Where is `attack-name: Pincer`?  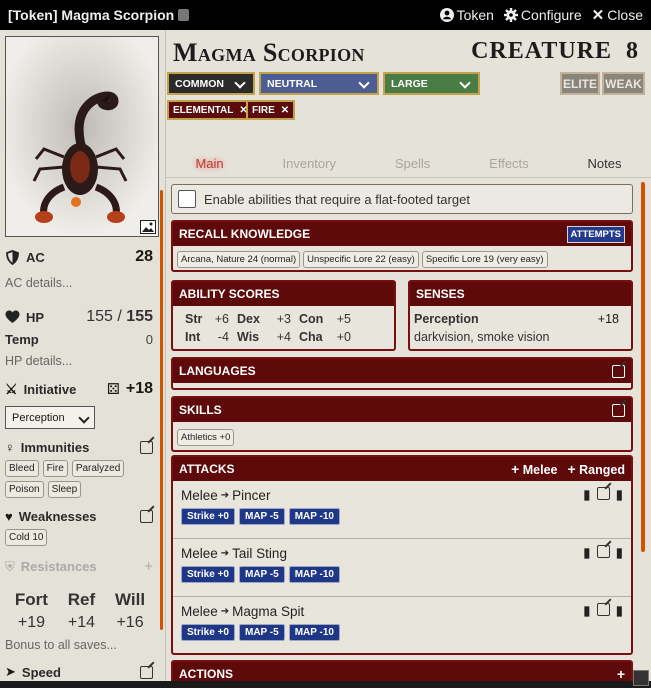 attack-name: Pincer is located at coordinates (251, 495).